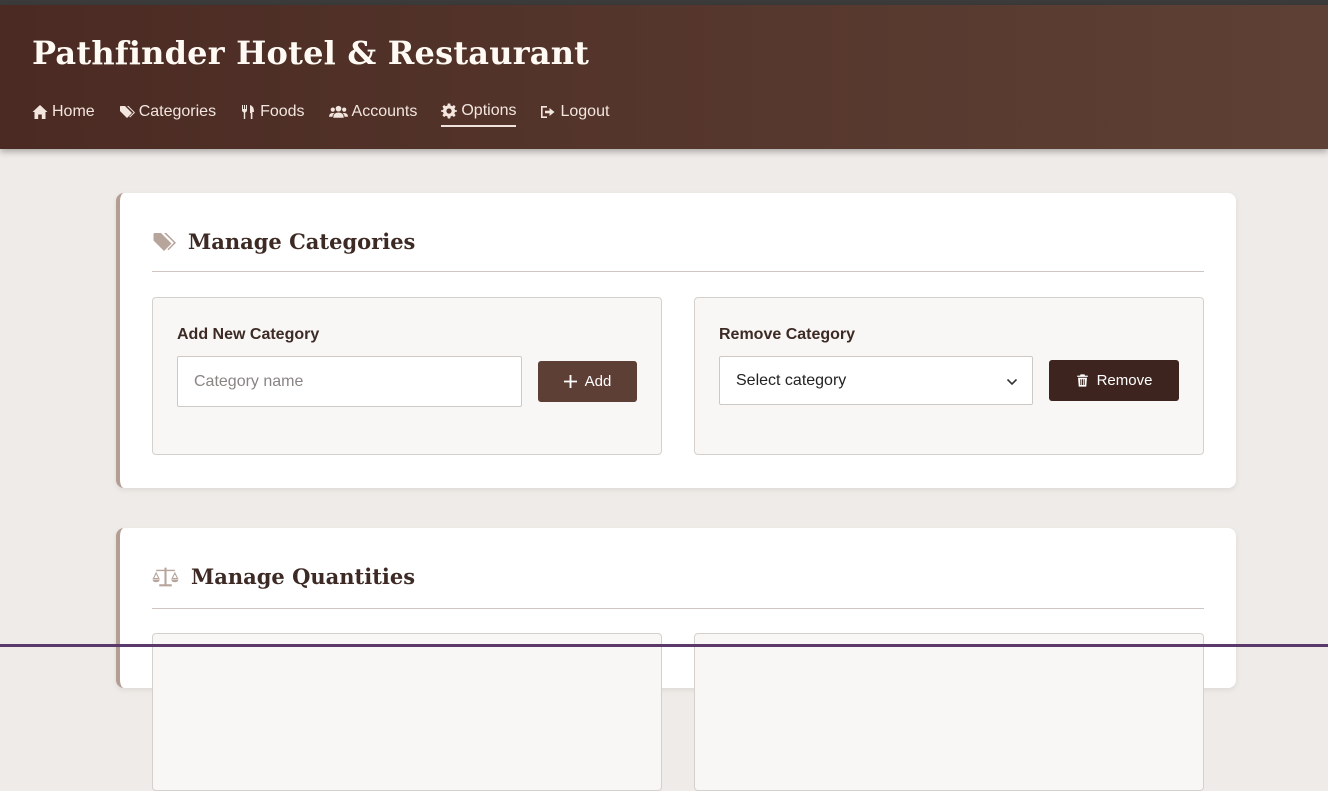  What do you see at coordinates (791, 380) in the screenshot?
I see `category-select-value: Select category` at bounding box center [791, 380].